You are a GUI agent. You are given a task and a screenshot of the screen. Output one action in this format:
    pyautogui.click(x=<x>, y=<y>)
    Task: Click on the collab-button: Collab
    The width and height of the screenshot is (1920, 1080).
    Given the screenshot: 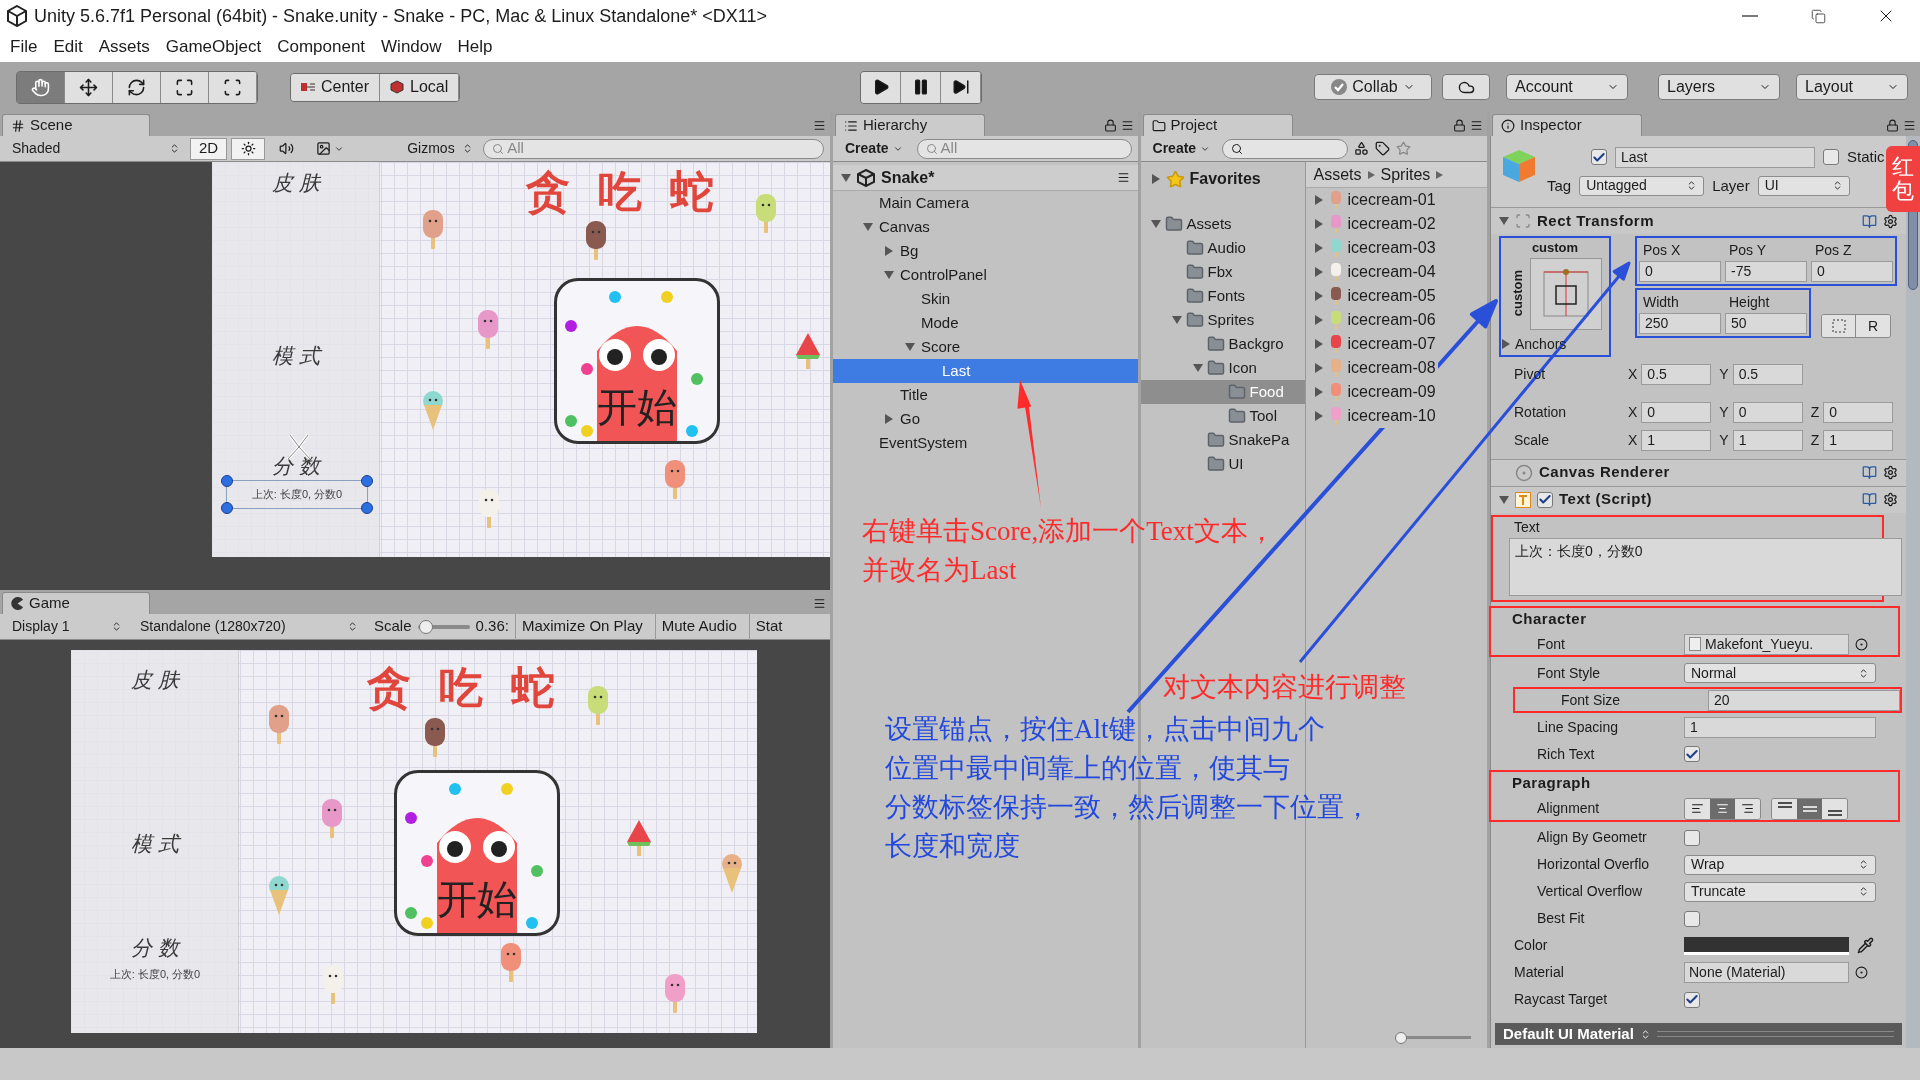 What is the action you would take?
    pyautogui.click(x=1373, y=87)
    